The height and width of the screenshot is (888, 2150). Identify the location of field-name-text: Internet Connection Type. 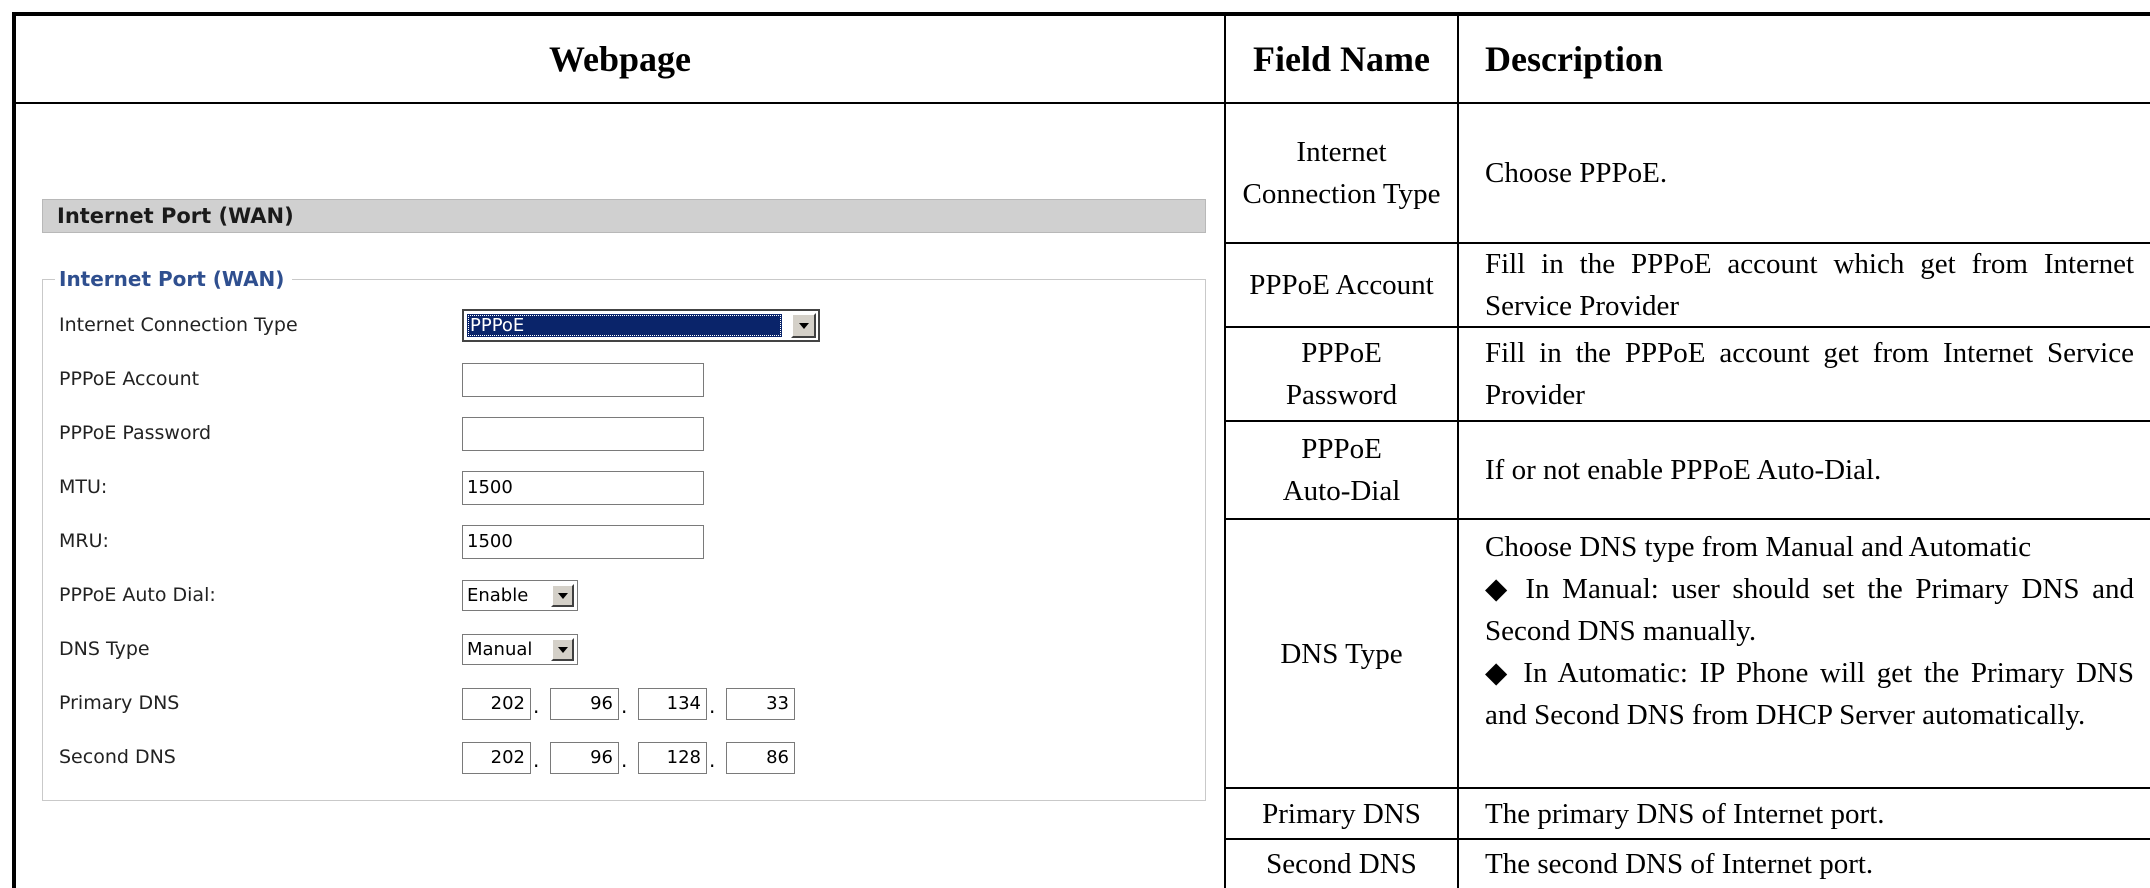
(1341, 173).